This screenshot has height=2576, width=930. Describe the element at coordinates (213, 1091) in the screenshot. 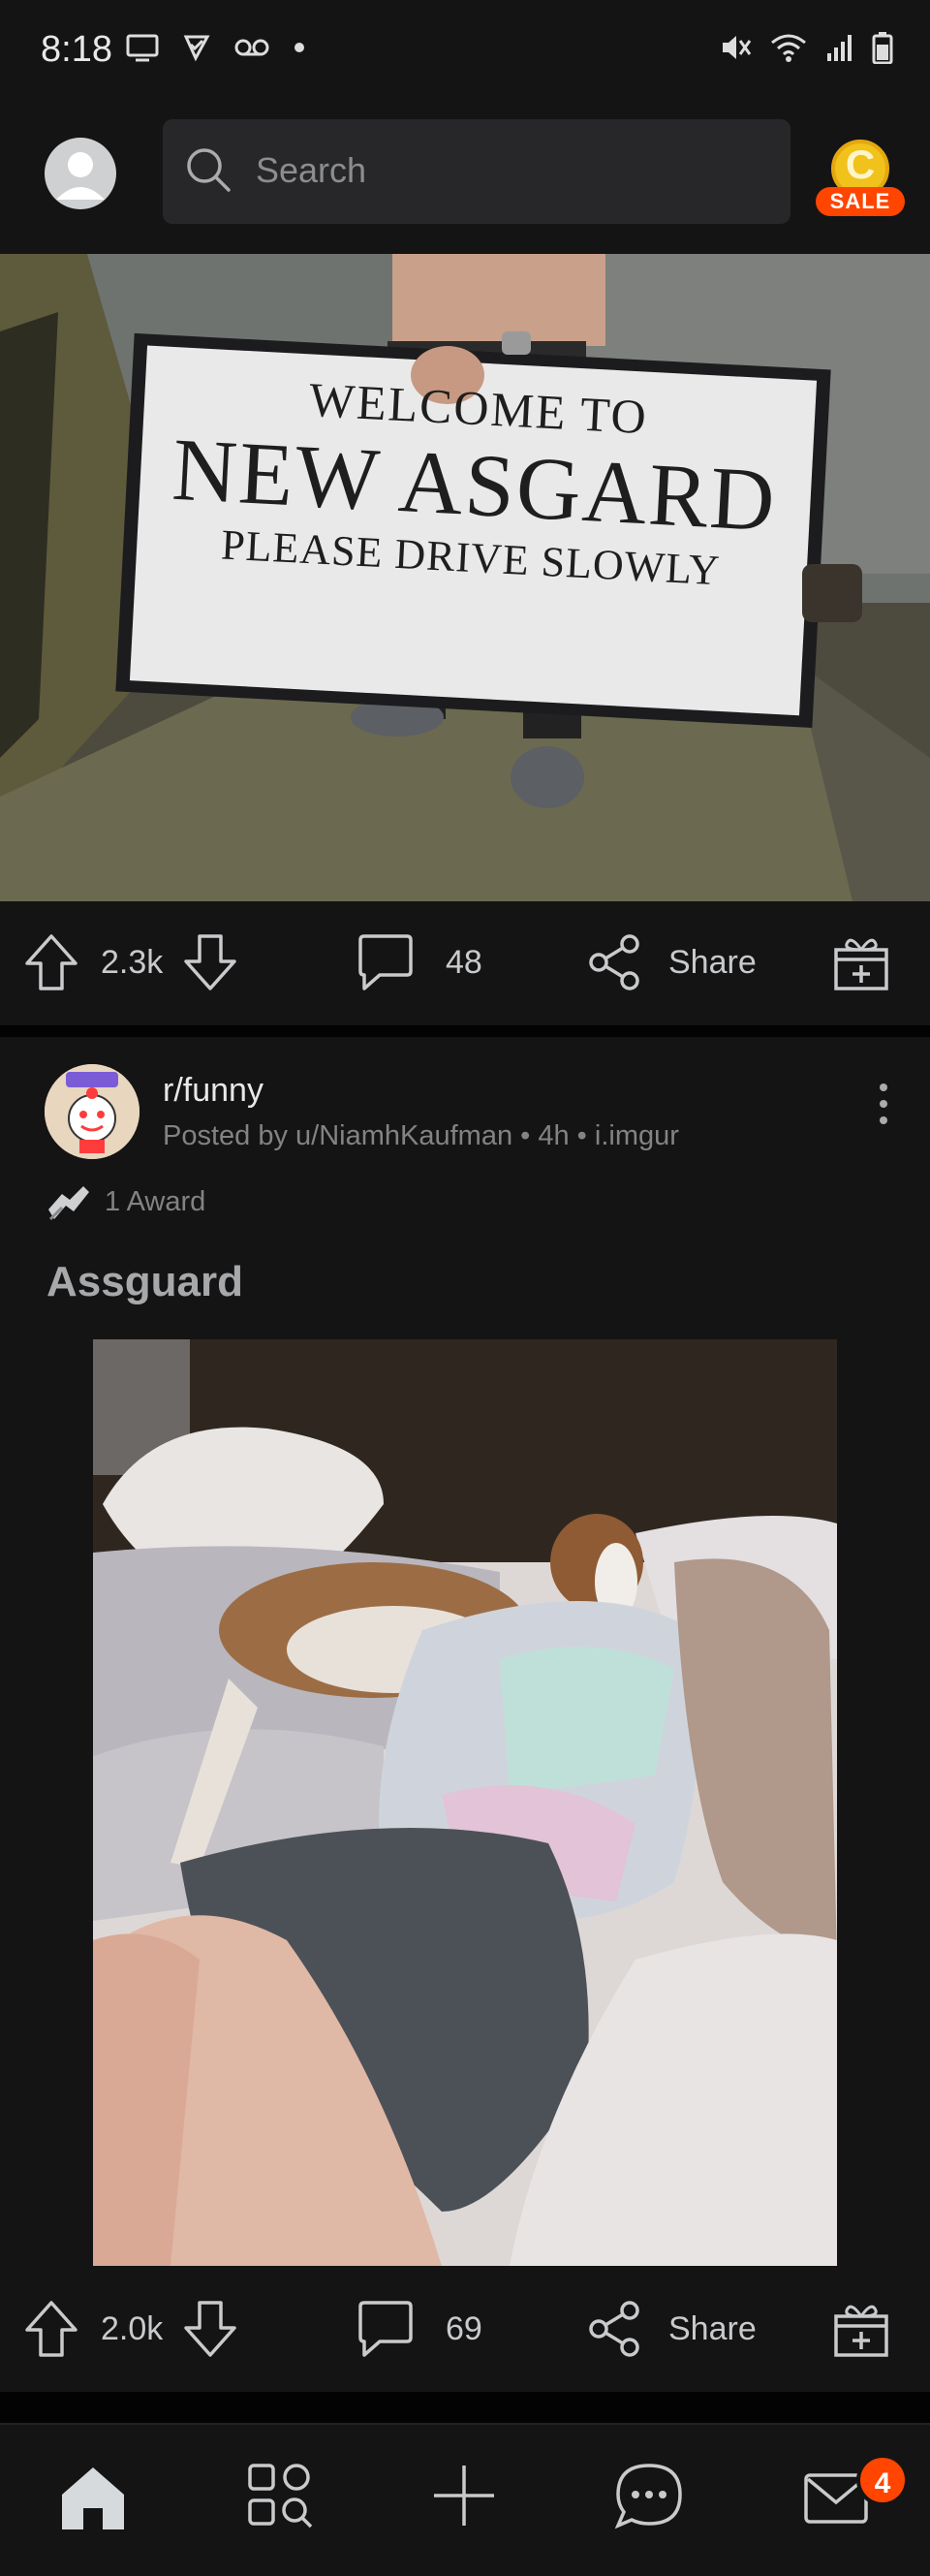

I see `subreddit-name: r/funny` at that location.